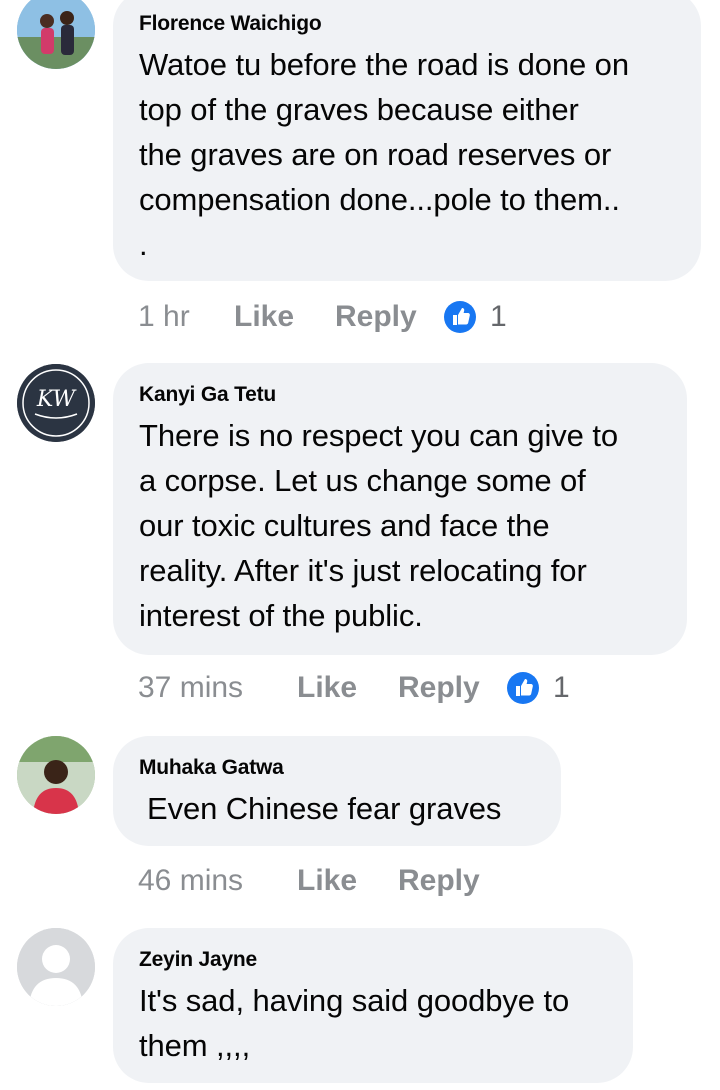 The width and height of the screenshot is (720, 1090). I want to click on comment-time: 46 mins, so click(190, 881).